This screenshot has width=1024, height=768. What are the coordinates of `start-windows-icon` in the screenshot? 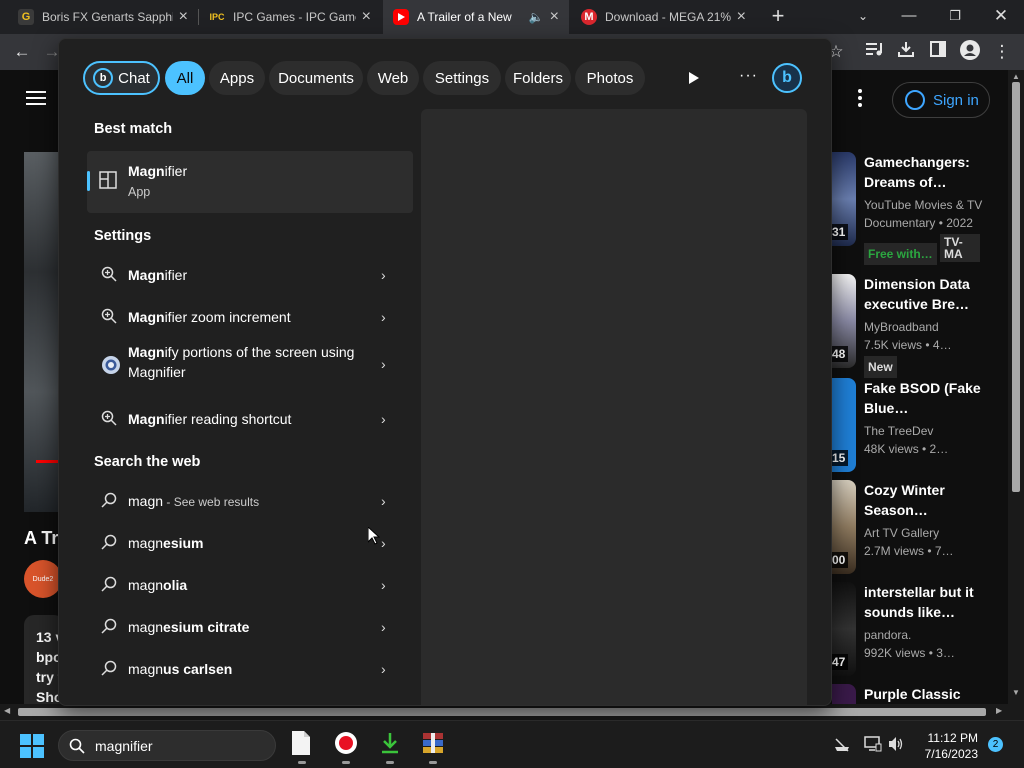 It's located at (32, 748).